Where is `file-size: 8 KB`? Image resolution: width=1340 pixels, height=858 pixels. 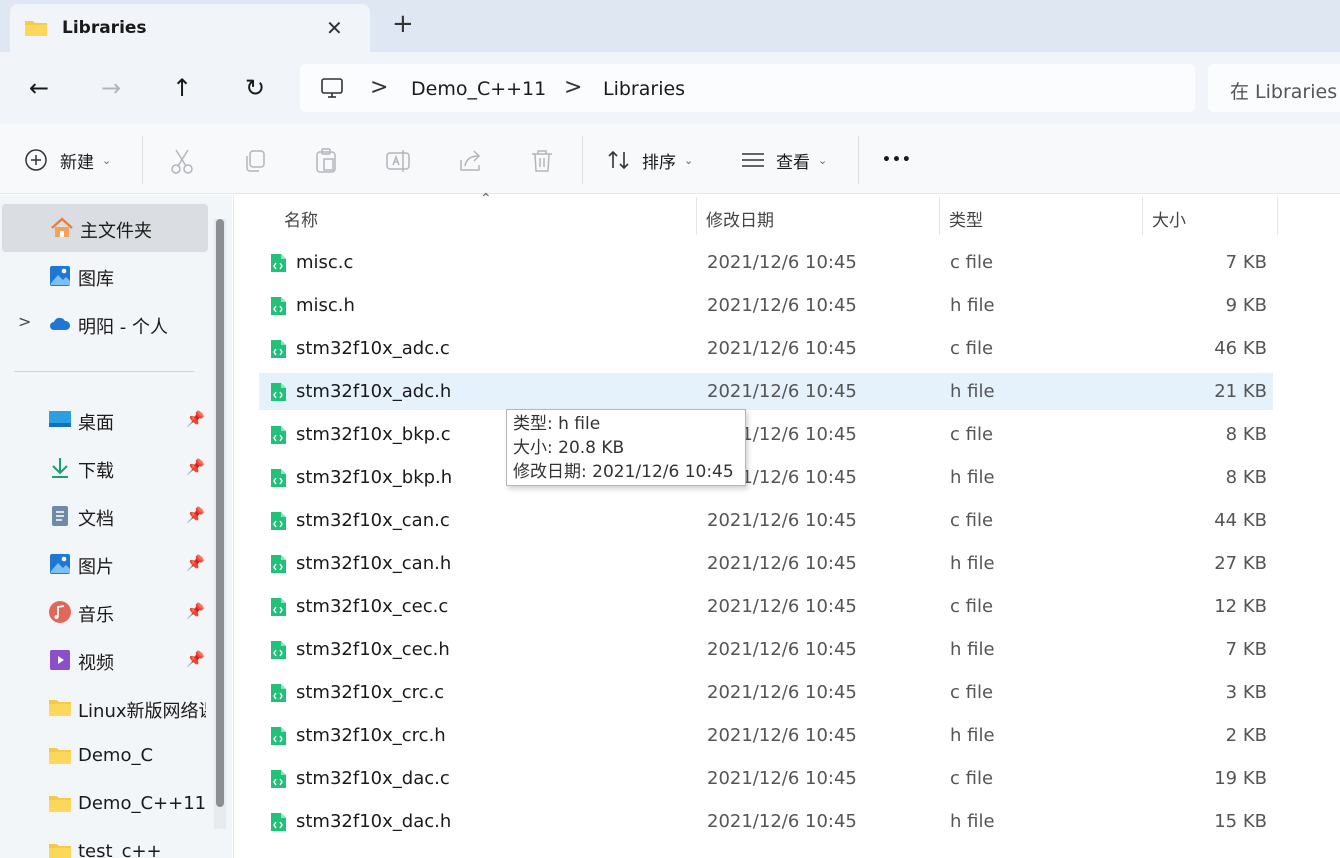 file-size: 8 KB is located at coordinates (1246, 477).